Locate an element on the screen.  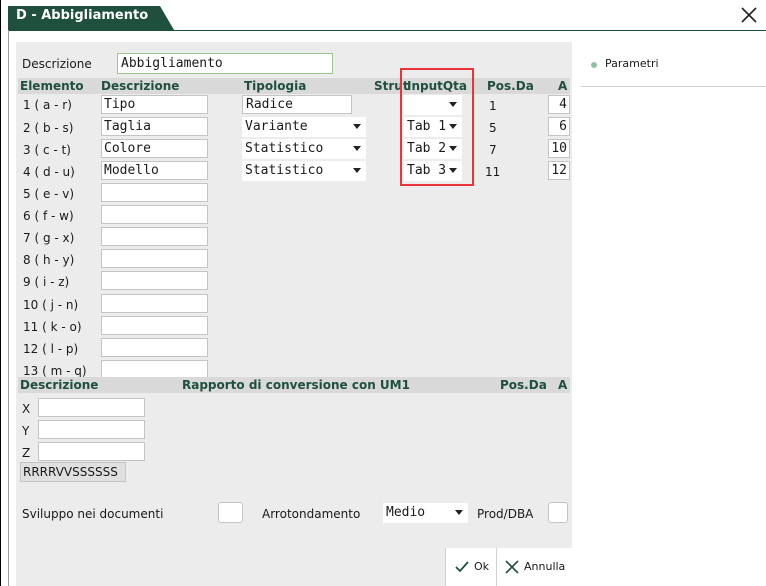
tipologia-field: Radice is located at coordinates (297, 104).